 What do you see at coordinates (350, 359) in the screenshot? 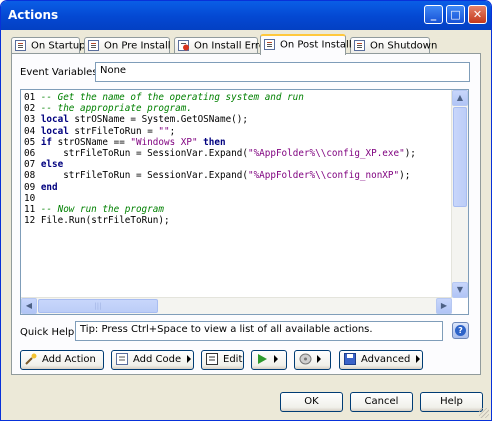
I see `save-icon` at bounding box center [350, 359].